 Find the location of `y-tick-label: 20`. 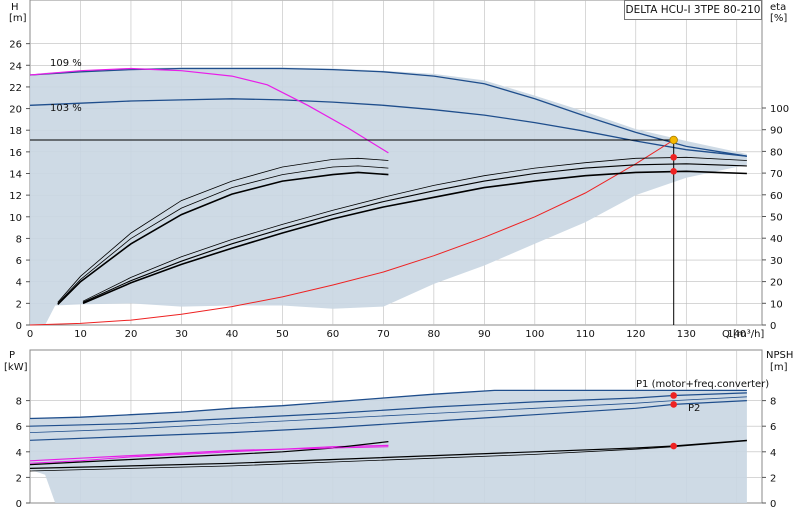

y-tick-label: 20 is located at coordinates (15, 110).